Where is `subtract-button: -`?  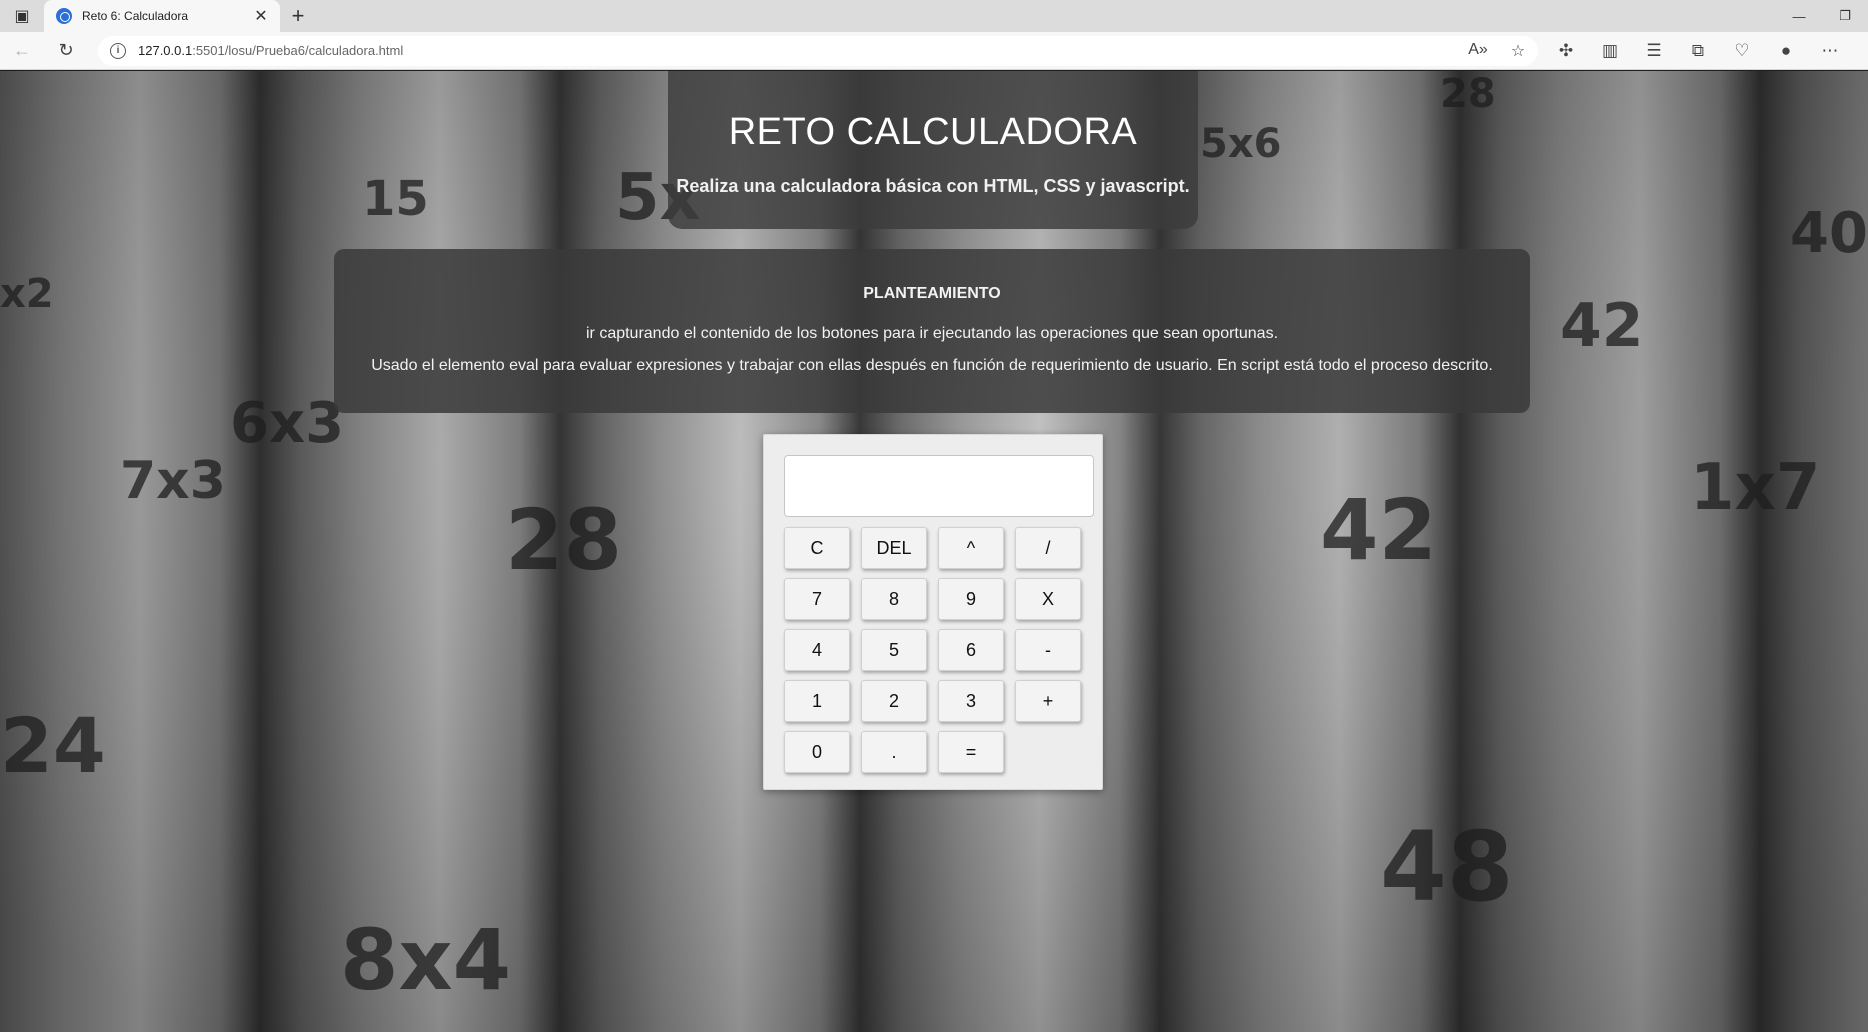 subtract-button: - is located at coordinates (1048, 650).